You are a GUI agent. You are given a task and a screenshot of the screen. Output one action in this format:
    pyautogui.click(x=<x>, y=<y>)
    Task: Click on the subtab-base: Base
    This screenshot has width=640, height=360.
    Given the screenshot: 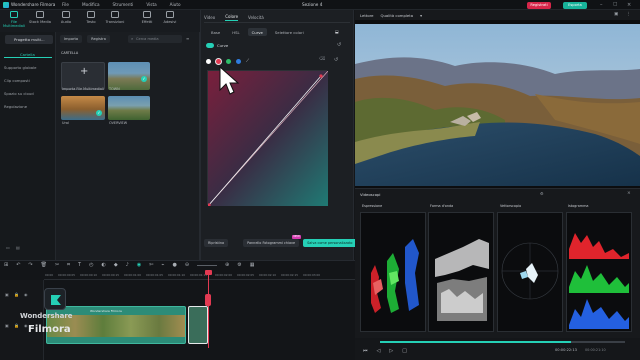 What is the action you would take?
    pyautogui.click(x=215, y=32)
    